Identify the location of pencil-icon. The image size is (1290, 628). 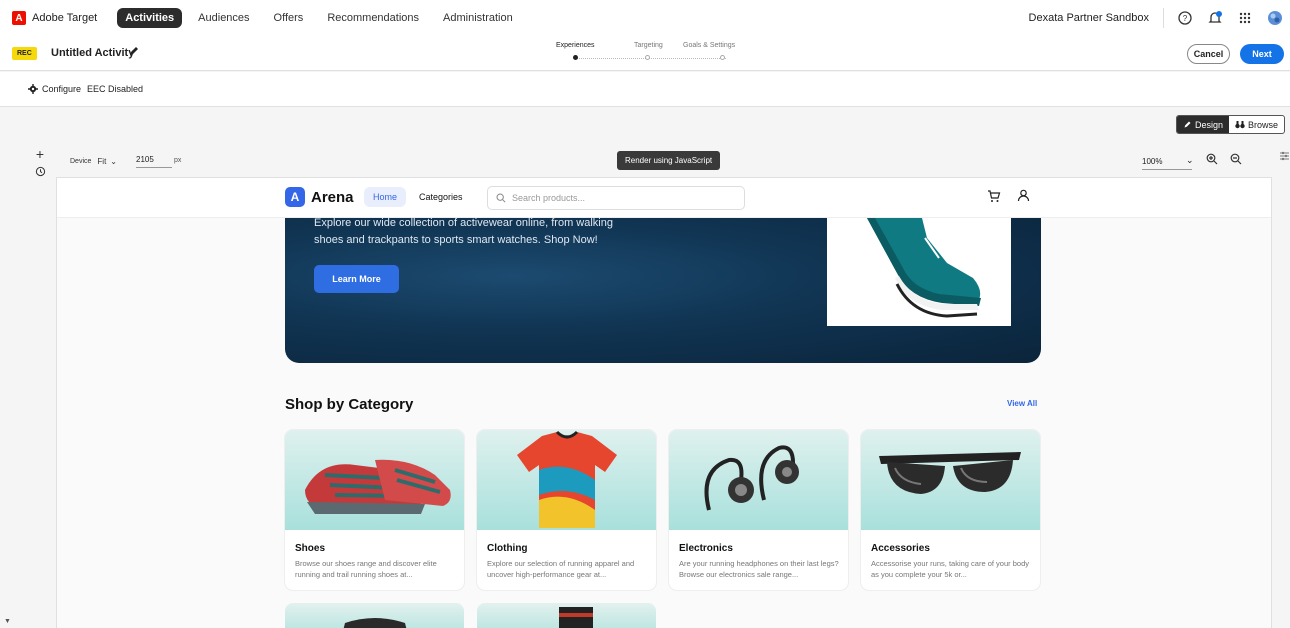
(1187, 124).